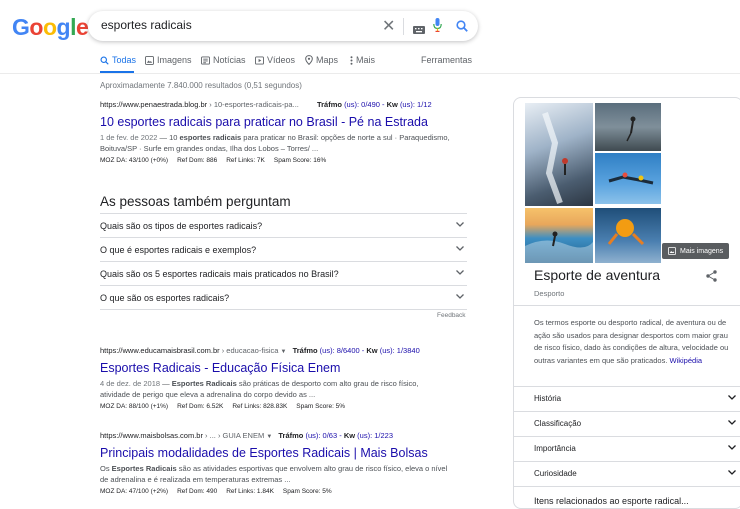 This screenshot has height=509, width=740. Describe the element at coordinates (21, 27) in the screenshot. I see `logo-letter: G` at that location.